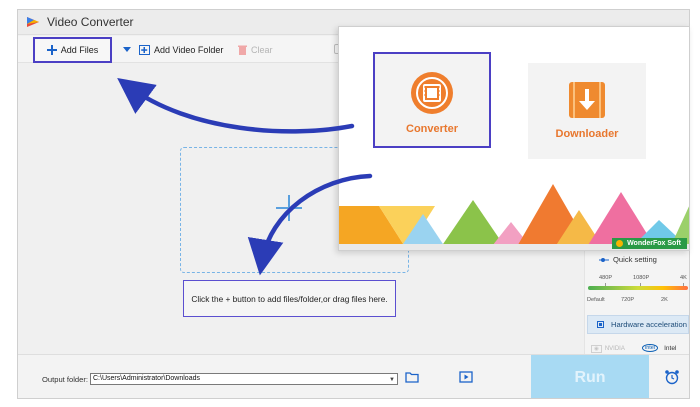 The image size is (700, 407). I want to click on add-files-dropdown, so click(129, 49).